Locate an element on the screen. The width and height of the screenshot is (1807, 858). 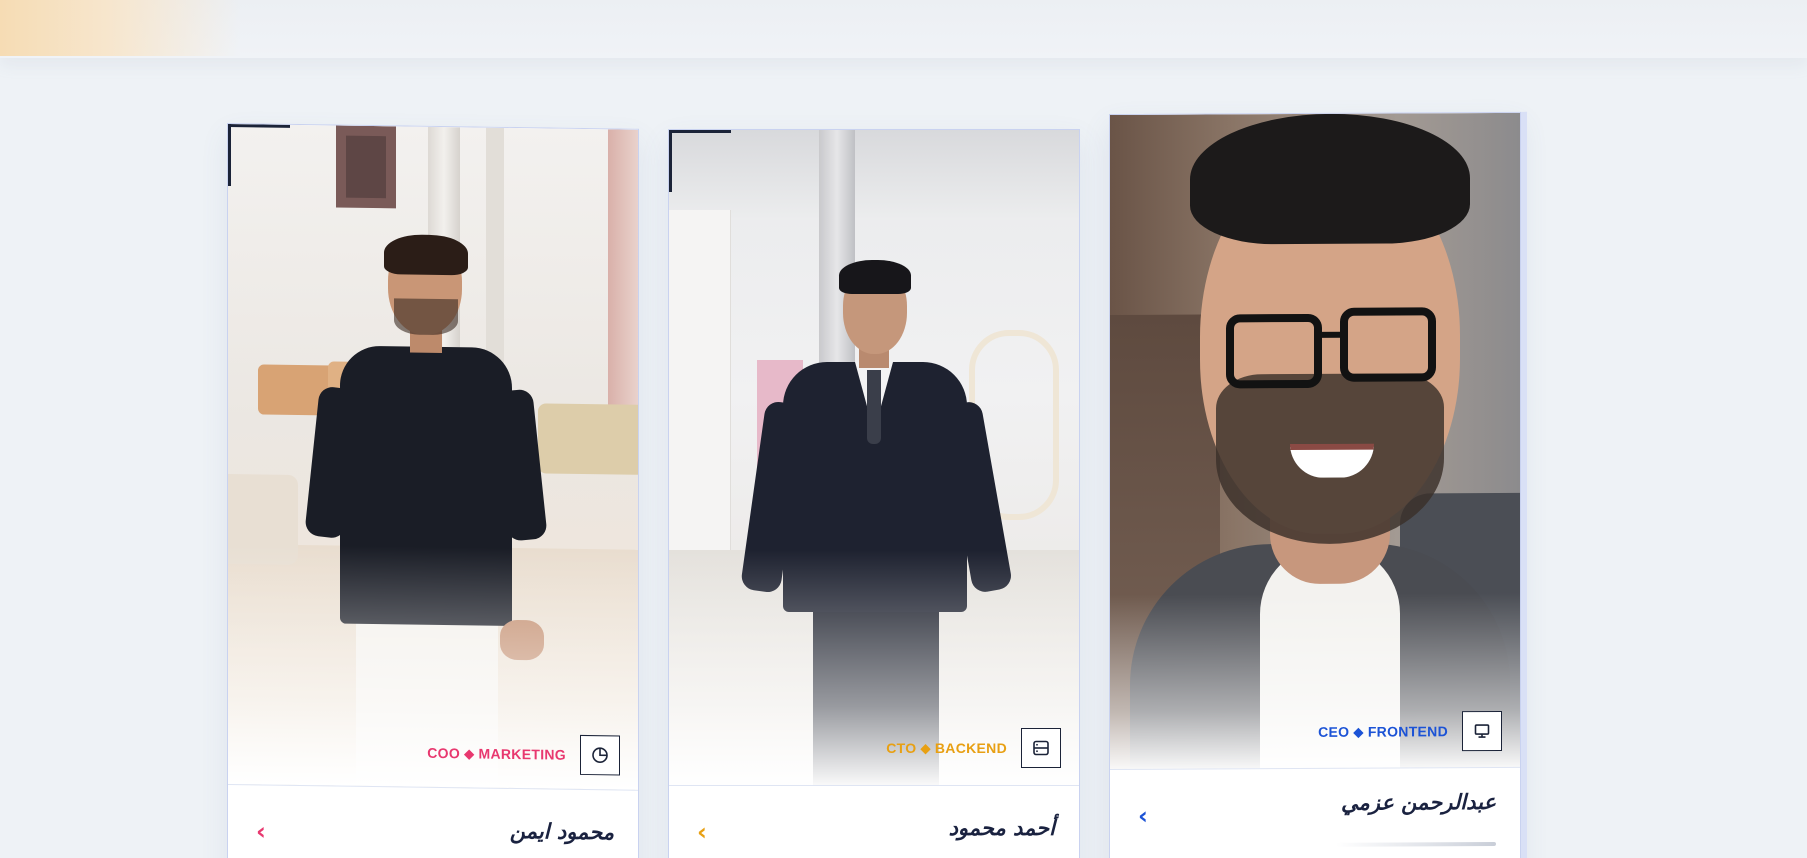
card-info: ‹ محمود ايمن is located at coordinates (433, 821).